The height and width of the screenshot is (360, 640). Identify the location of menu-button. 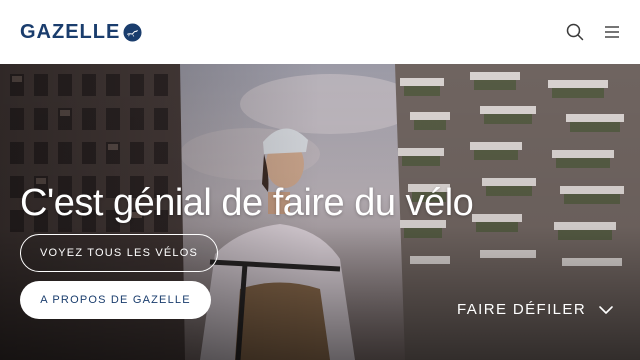
(612, 32).